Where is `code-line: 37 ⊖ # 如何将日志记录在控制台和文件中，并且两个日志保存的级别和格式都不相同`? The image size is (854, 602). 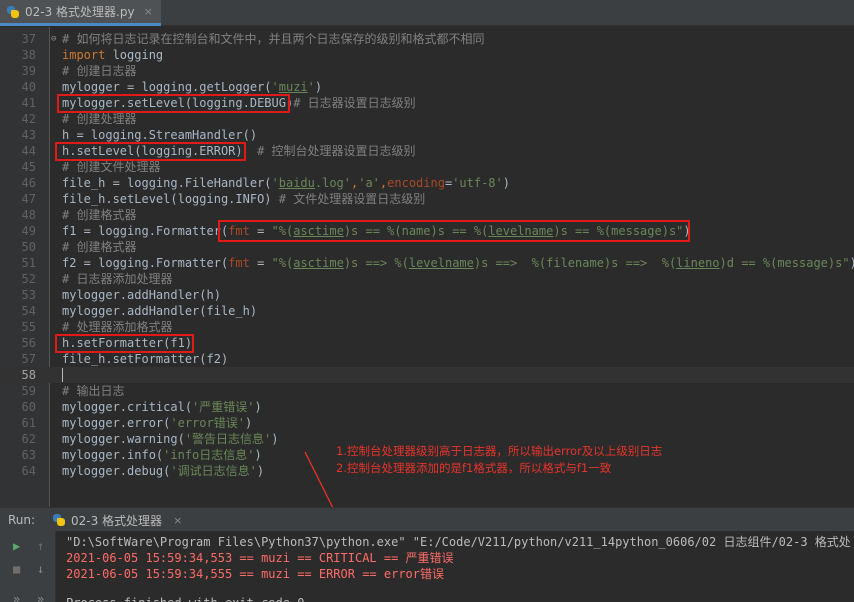 code-line: 37 ⊖ # 如何将日志记录在控制台和文件中，并且两个日志保存的级别和格式都不相同 is located at coordinates (427, 39).